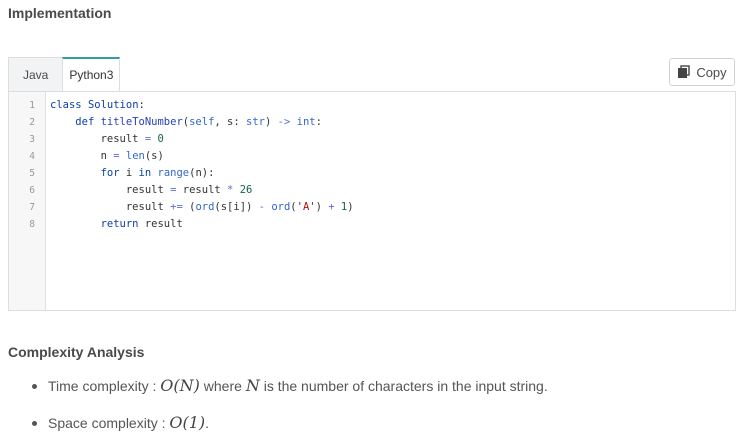 Image resolution: width=756 pixels, height=448 pixels. I want to click on code-token: self, so click(202, 122).